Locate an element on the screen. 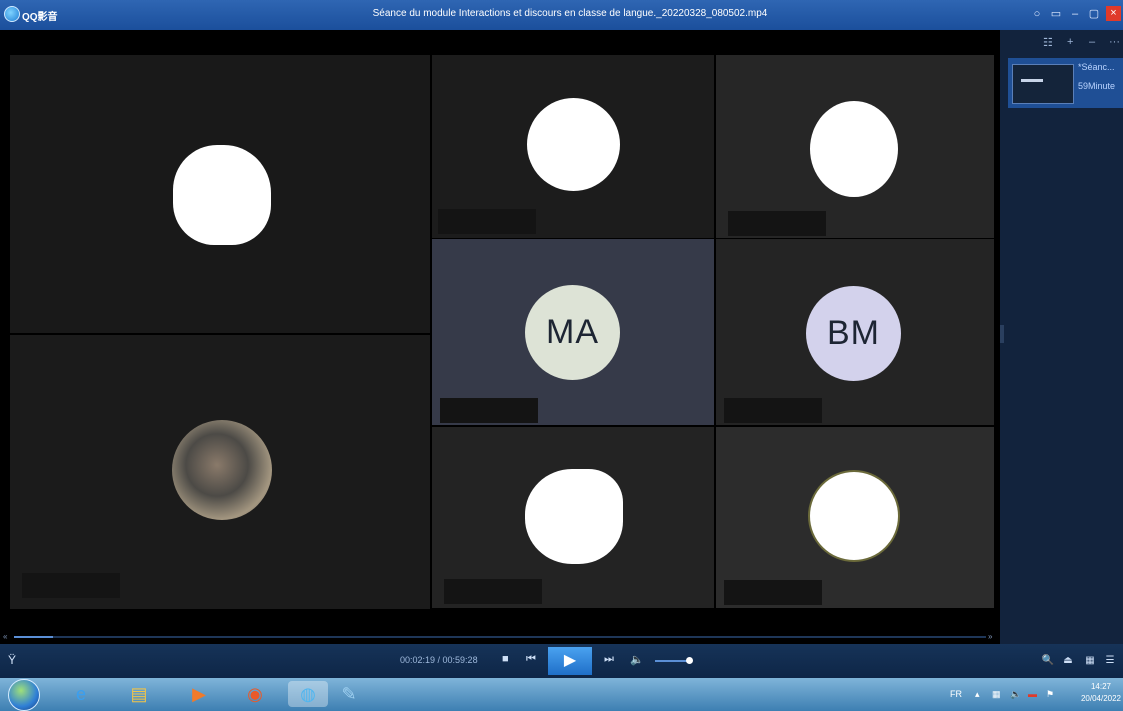  panel-collapse-handle is located at coordinates (1002, 334).